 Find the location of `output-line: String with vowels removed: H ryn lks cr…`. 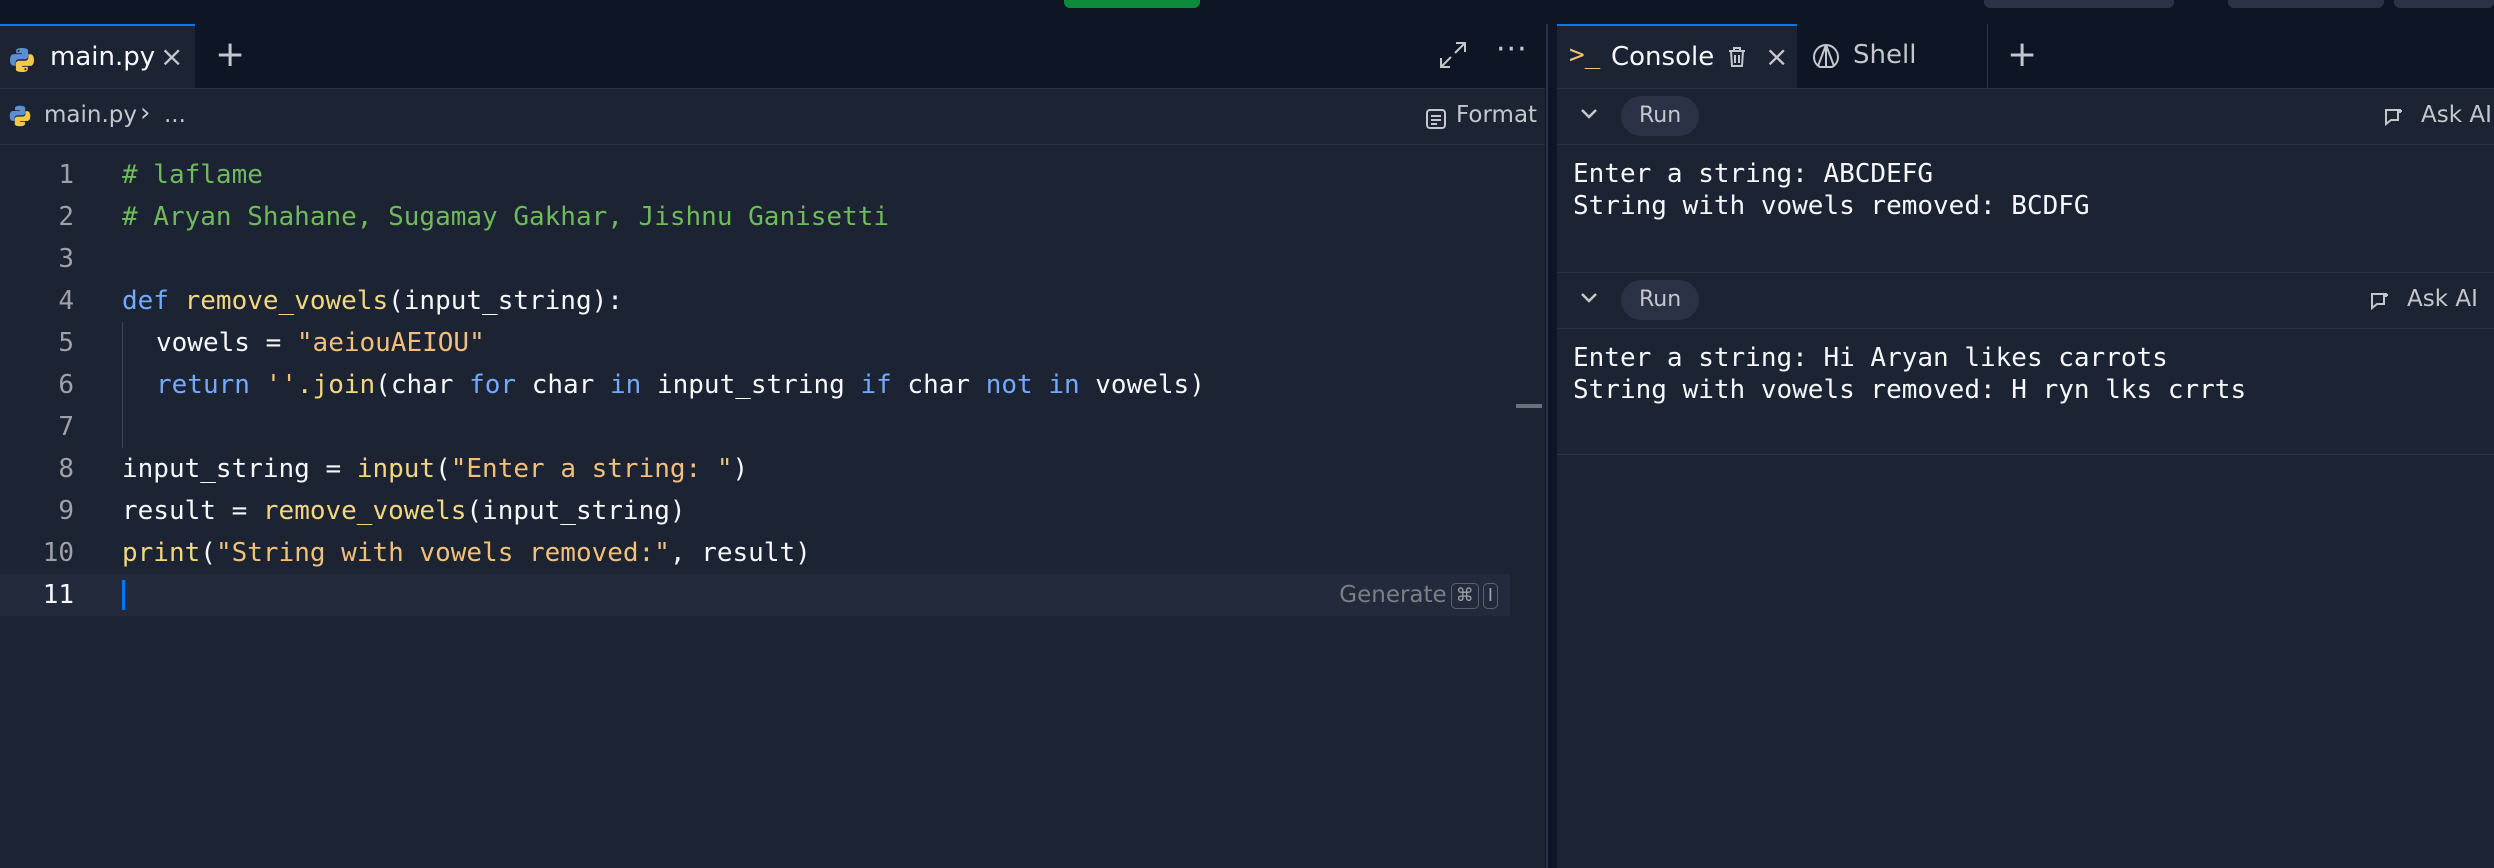

output-line: String with vowels removed: H ryn lks cr… is located at coordinates (1910, 390).